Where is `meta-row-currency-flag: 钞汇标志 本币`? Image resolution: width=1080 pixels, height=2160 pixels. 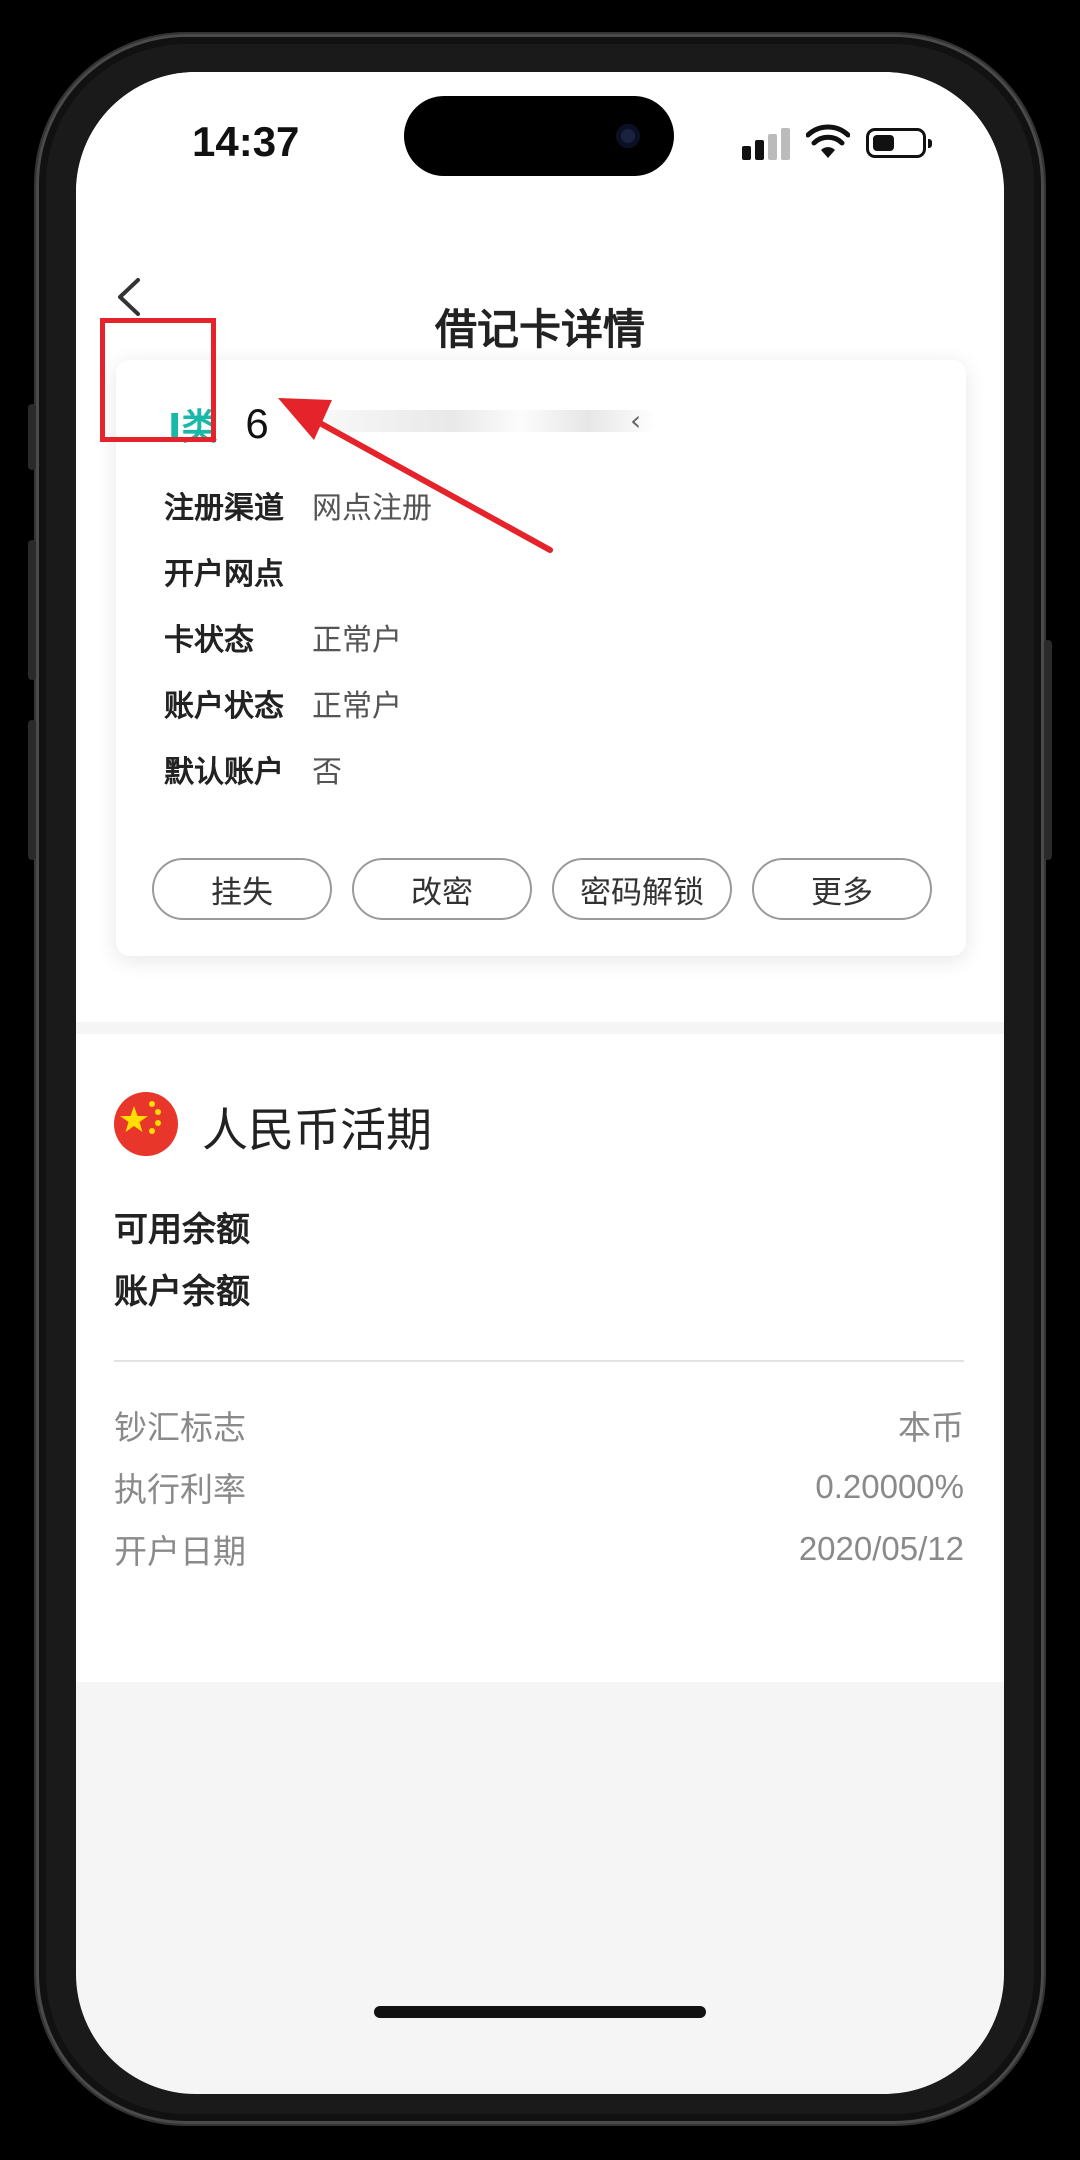 meta-row-currency-flag: 钞汇标志 本币 is located at coordinates (539, 1425).